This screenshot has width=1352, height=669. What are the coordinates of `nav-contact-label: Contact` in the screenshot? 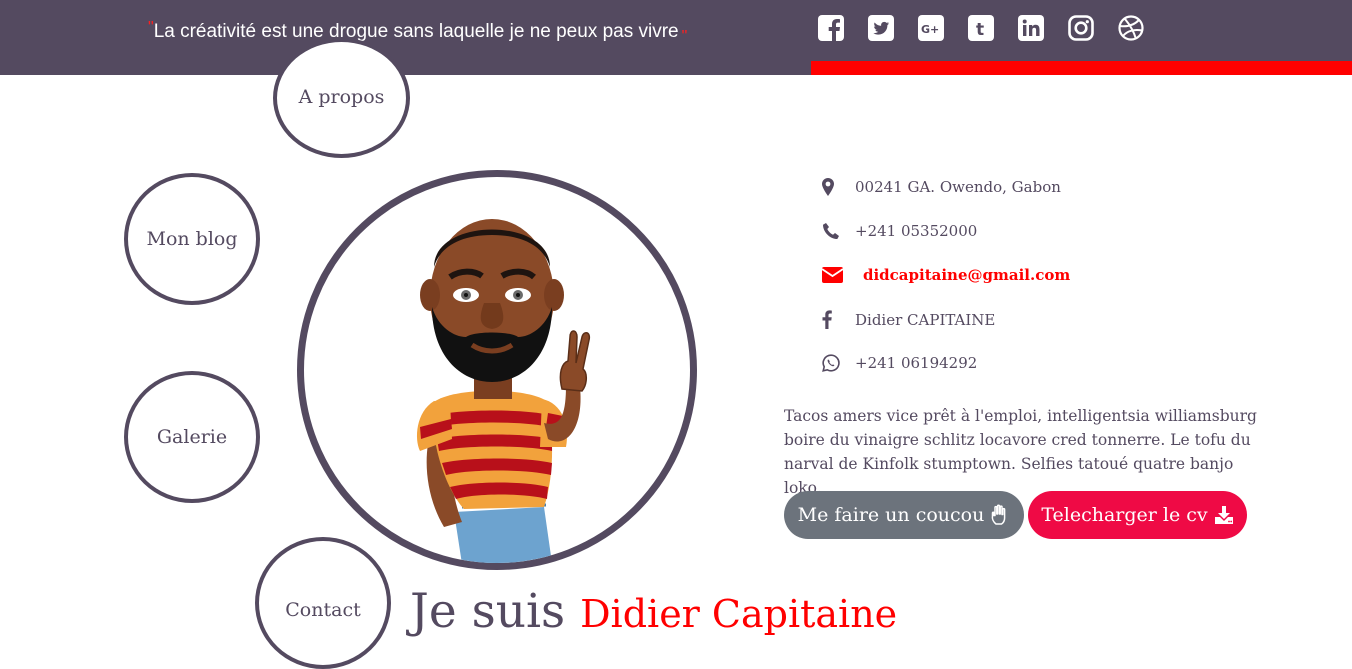 It's located at (323, 610).